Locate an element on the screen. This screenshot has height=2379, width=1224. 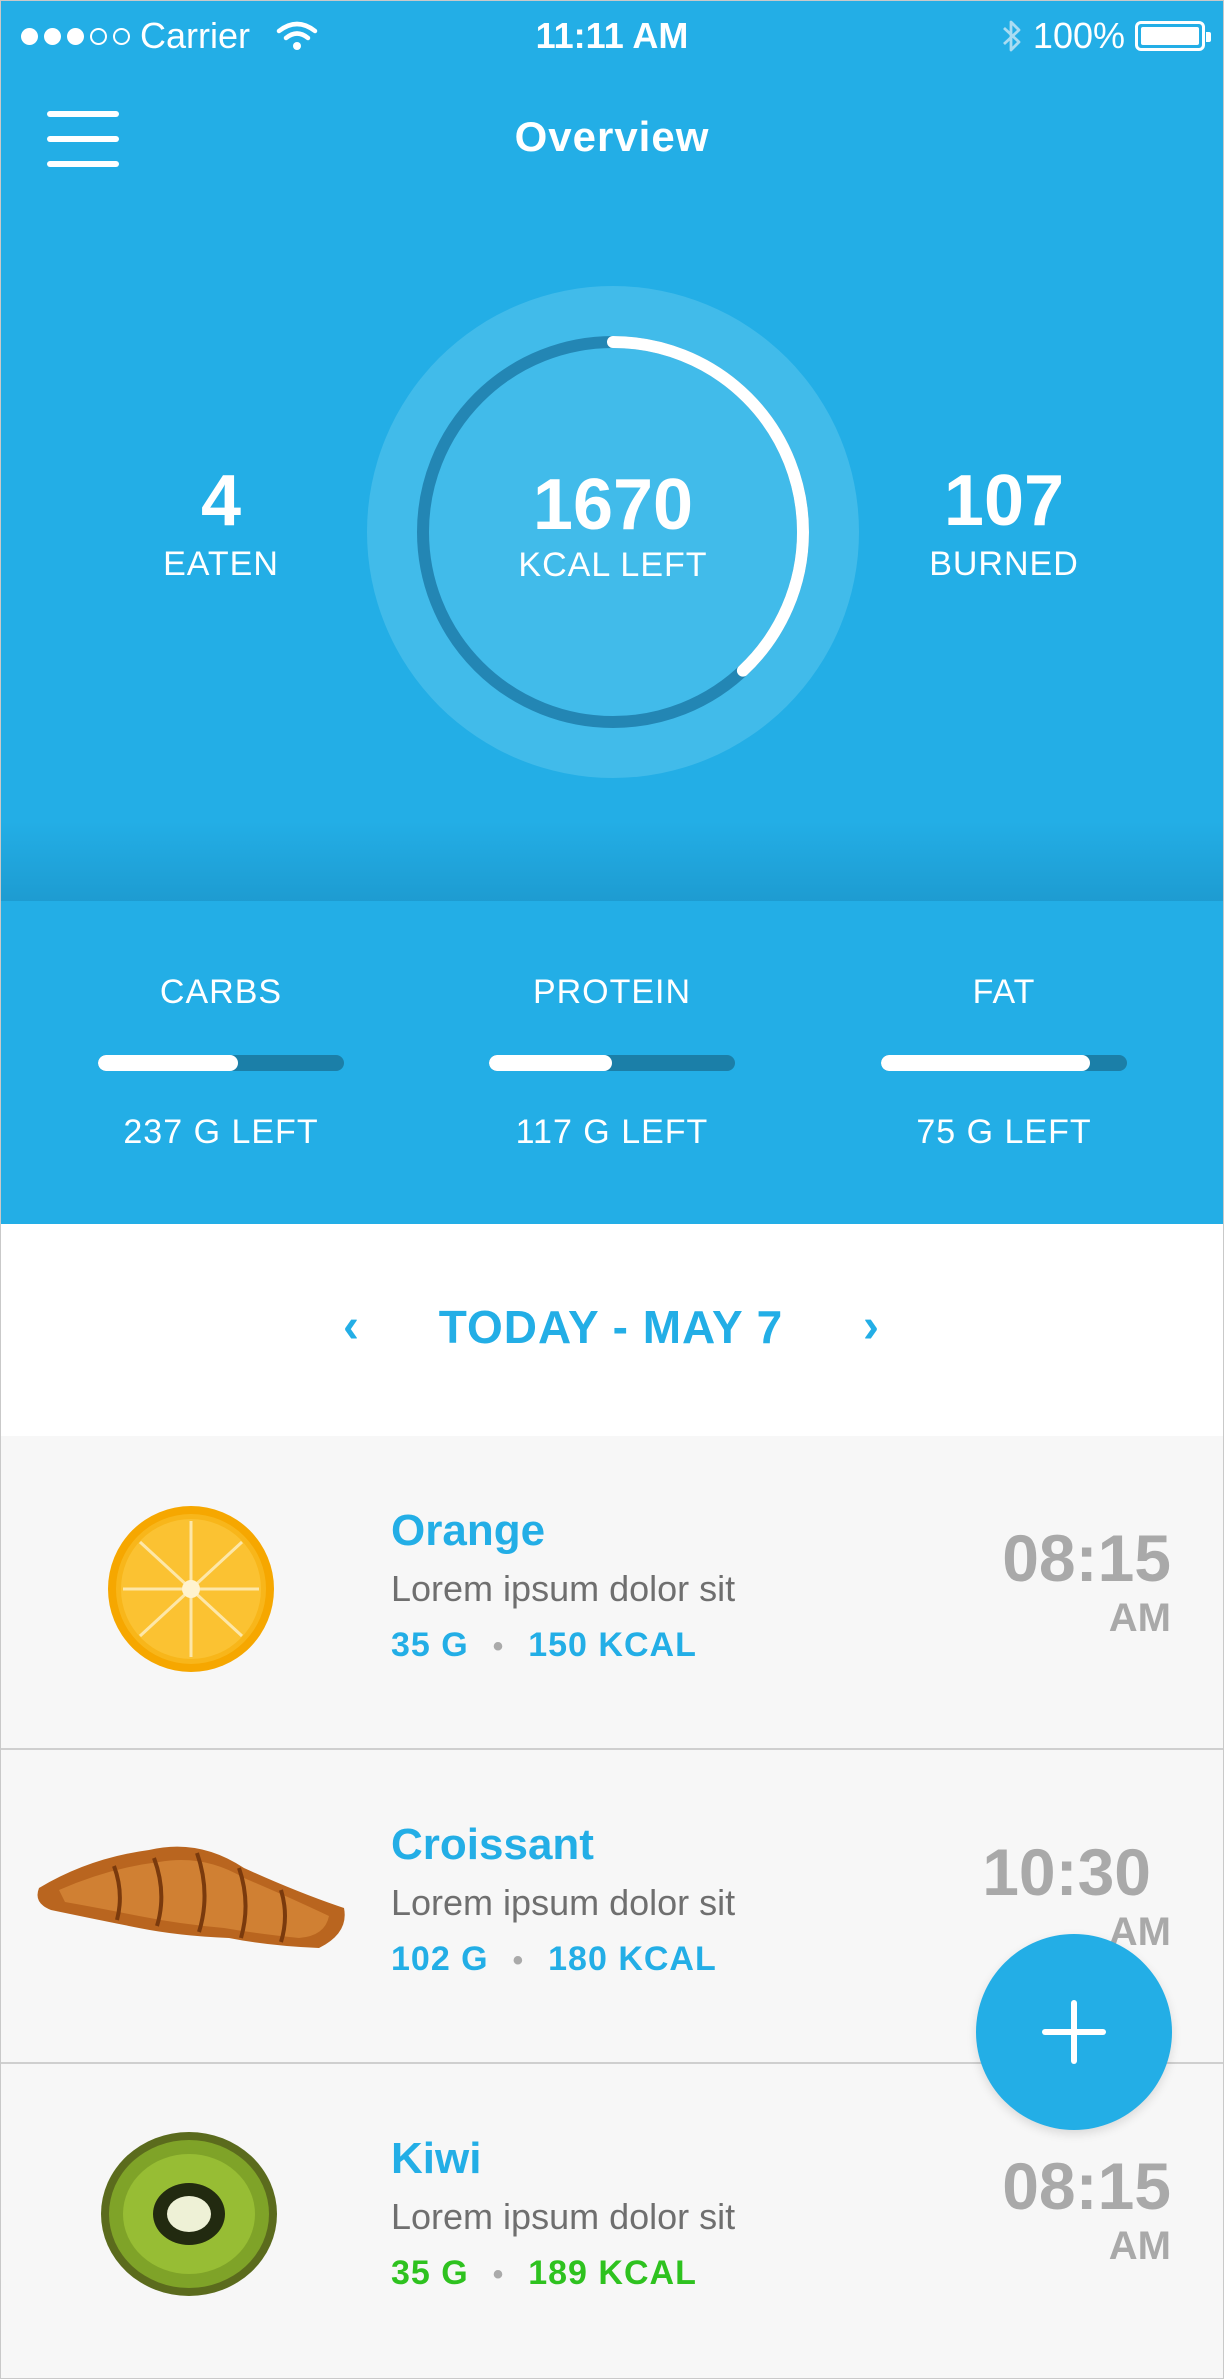
date-navigator: ‹ TODAY - MAY 7 › is located at coordinates (612, 1331).